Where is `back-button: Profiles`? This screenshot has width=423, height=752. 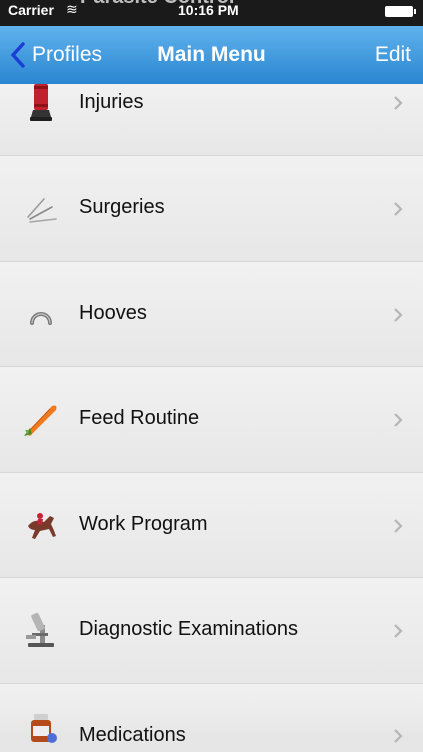 back-button: Profiles is located at coordinates (56, 55).